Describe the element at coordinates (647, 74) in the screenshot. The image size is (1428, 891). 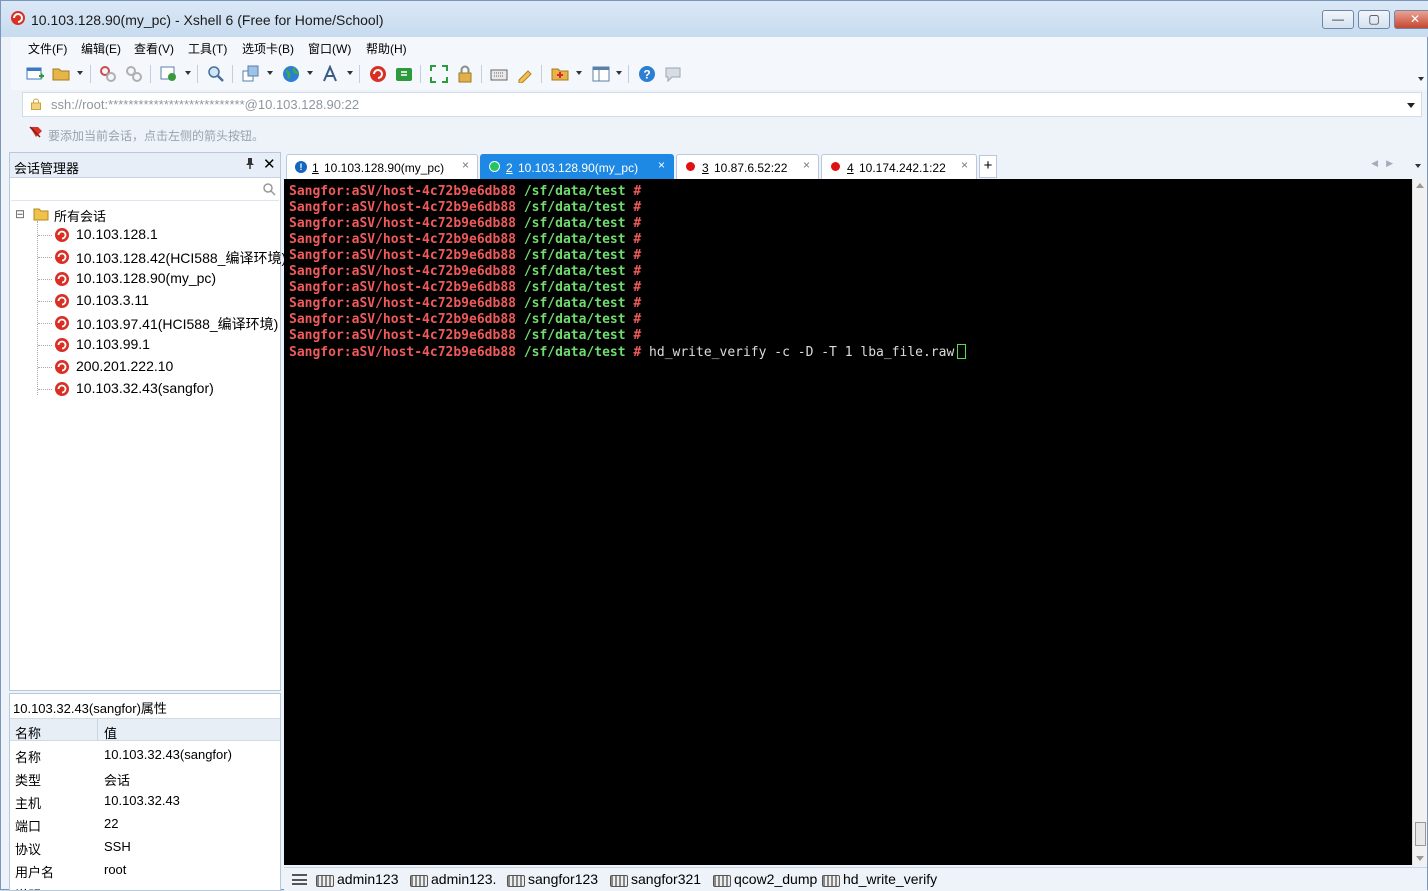
I see `help-icon: ?` at that location.